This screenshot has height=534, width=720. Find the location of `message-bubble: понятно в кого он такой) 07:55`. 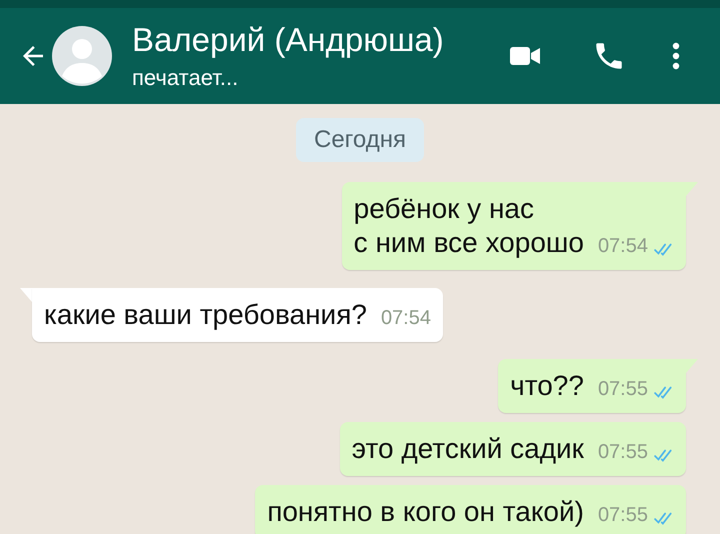

message-bubble: понятно в кого он такой) 07:55 is located at coordinates (470, 509).